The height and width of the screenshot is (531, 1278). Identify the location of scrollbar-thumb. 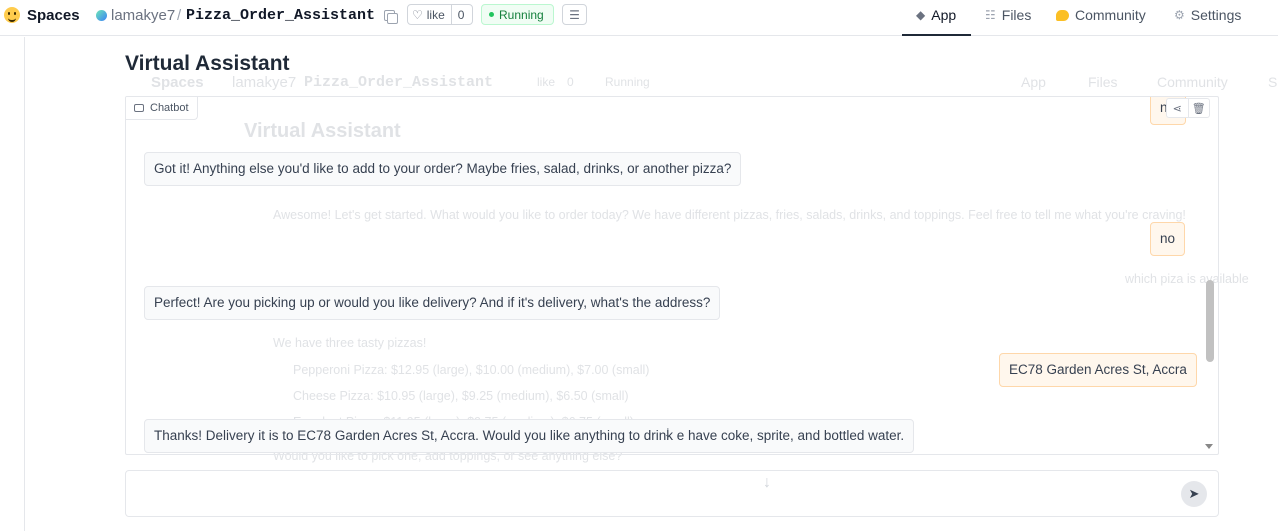
(1210, 321).